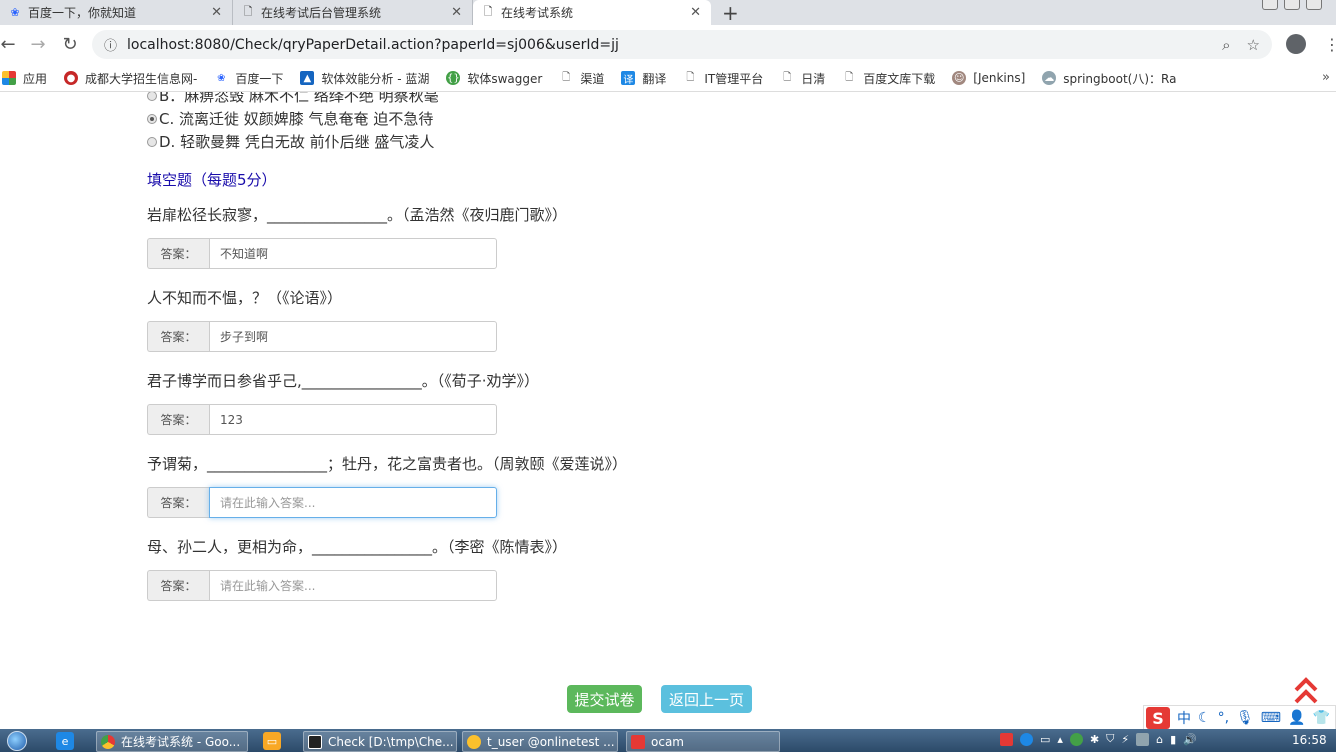 This screenshot has height=752, width=1336. What do you see at coordinates (643, 78) in the screenshot?
I see `bookmark-translate: 译 翻译` at bounding box center [643, 78].